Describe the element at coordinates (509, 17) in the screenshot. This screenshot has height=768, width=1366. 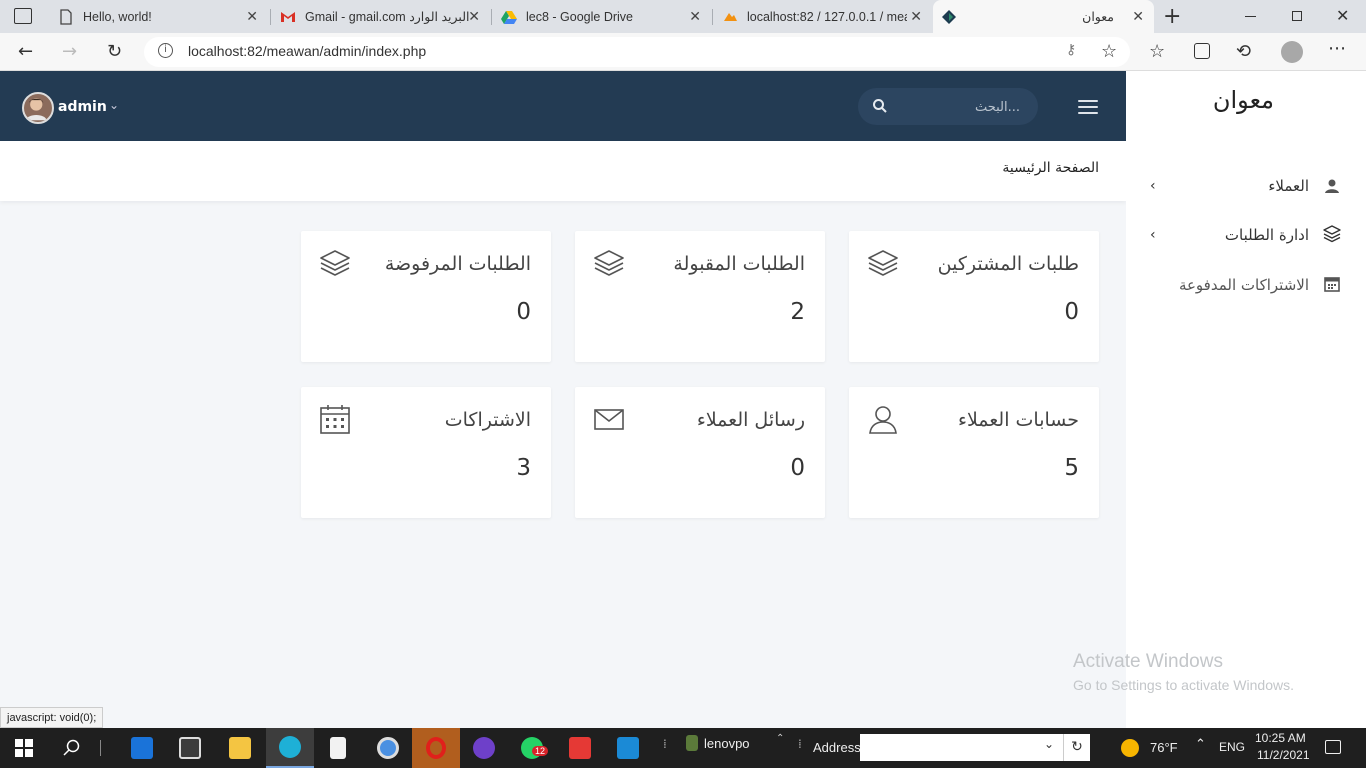
I see `google-drive-icon` at that location.